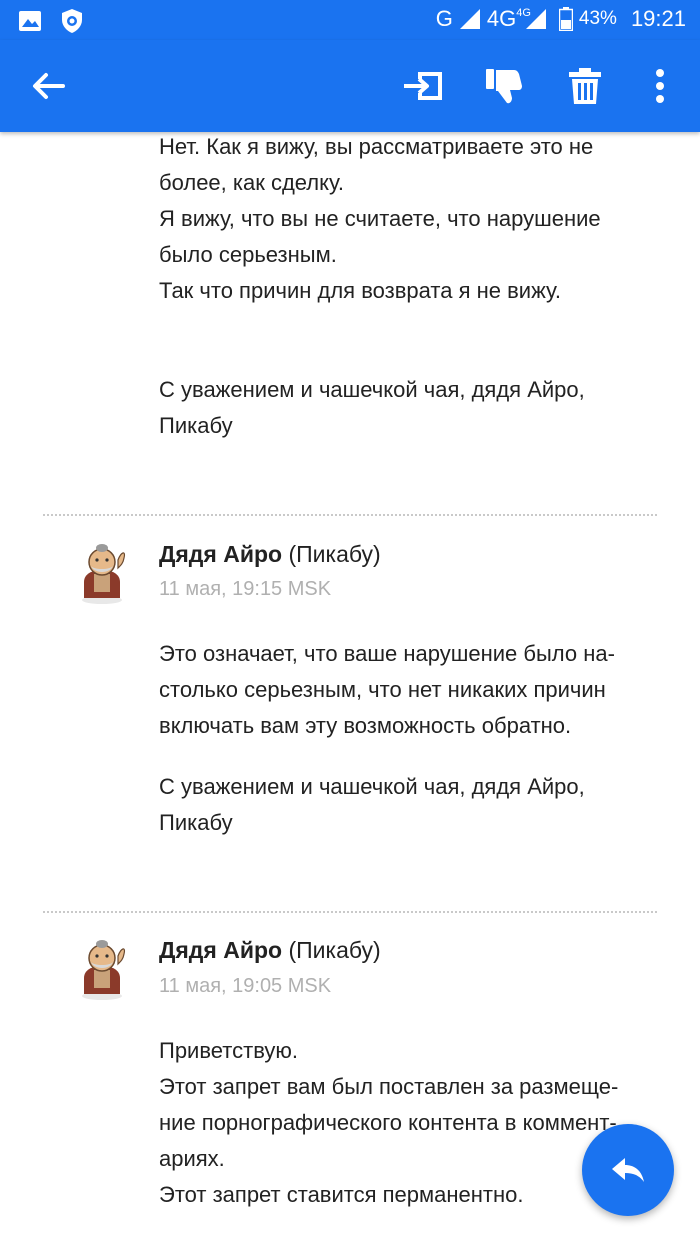 The height and width of the screenshot is (1244, 700). What do you see at coordinates (658, 18) in the screenshot?
I see `clock-time: 19:21` at bounding box center [658, 18].